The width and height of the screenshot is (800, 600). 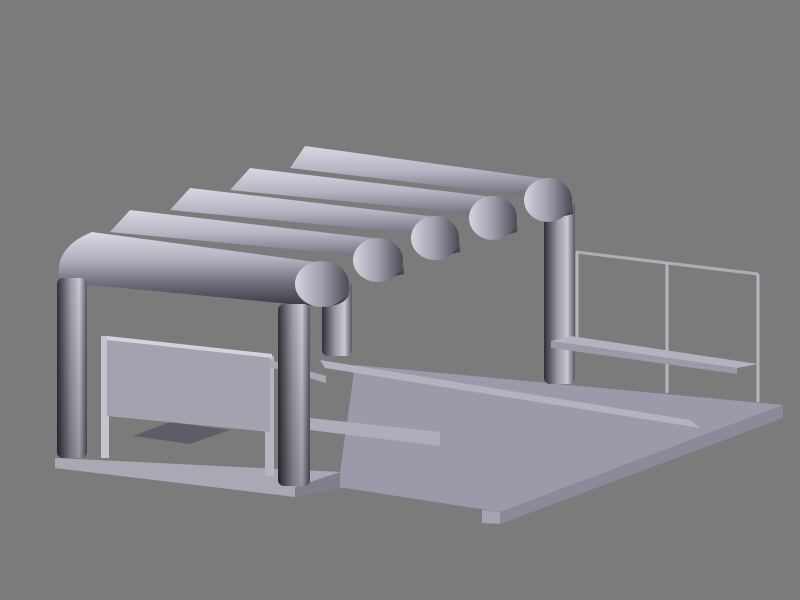 What do you see at coordinates (667, 326) in the screenshot?
I see `railing` at bounding box center [667, 326].